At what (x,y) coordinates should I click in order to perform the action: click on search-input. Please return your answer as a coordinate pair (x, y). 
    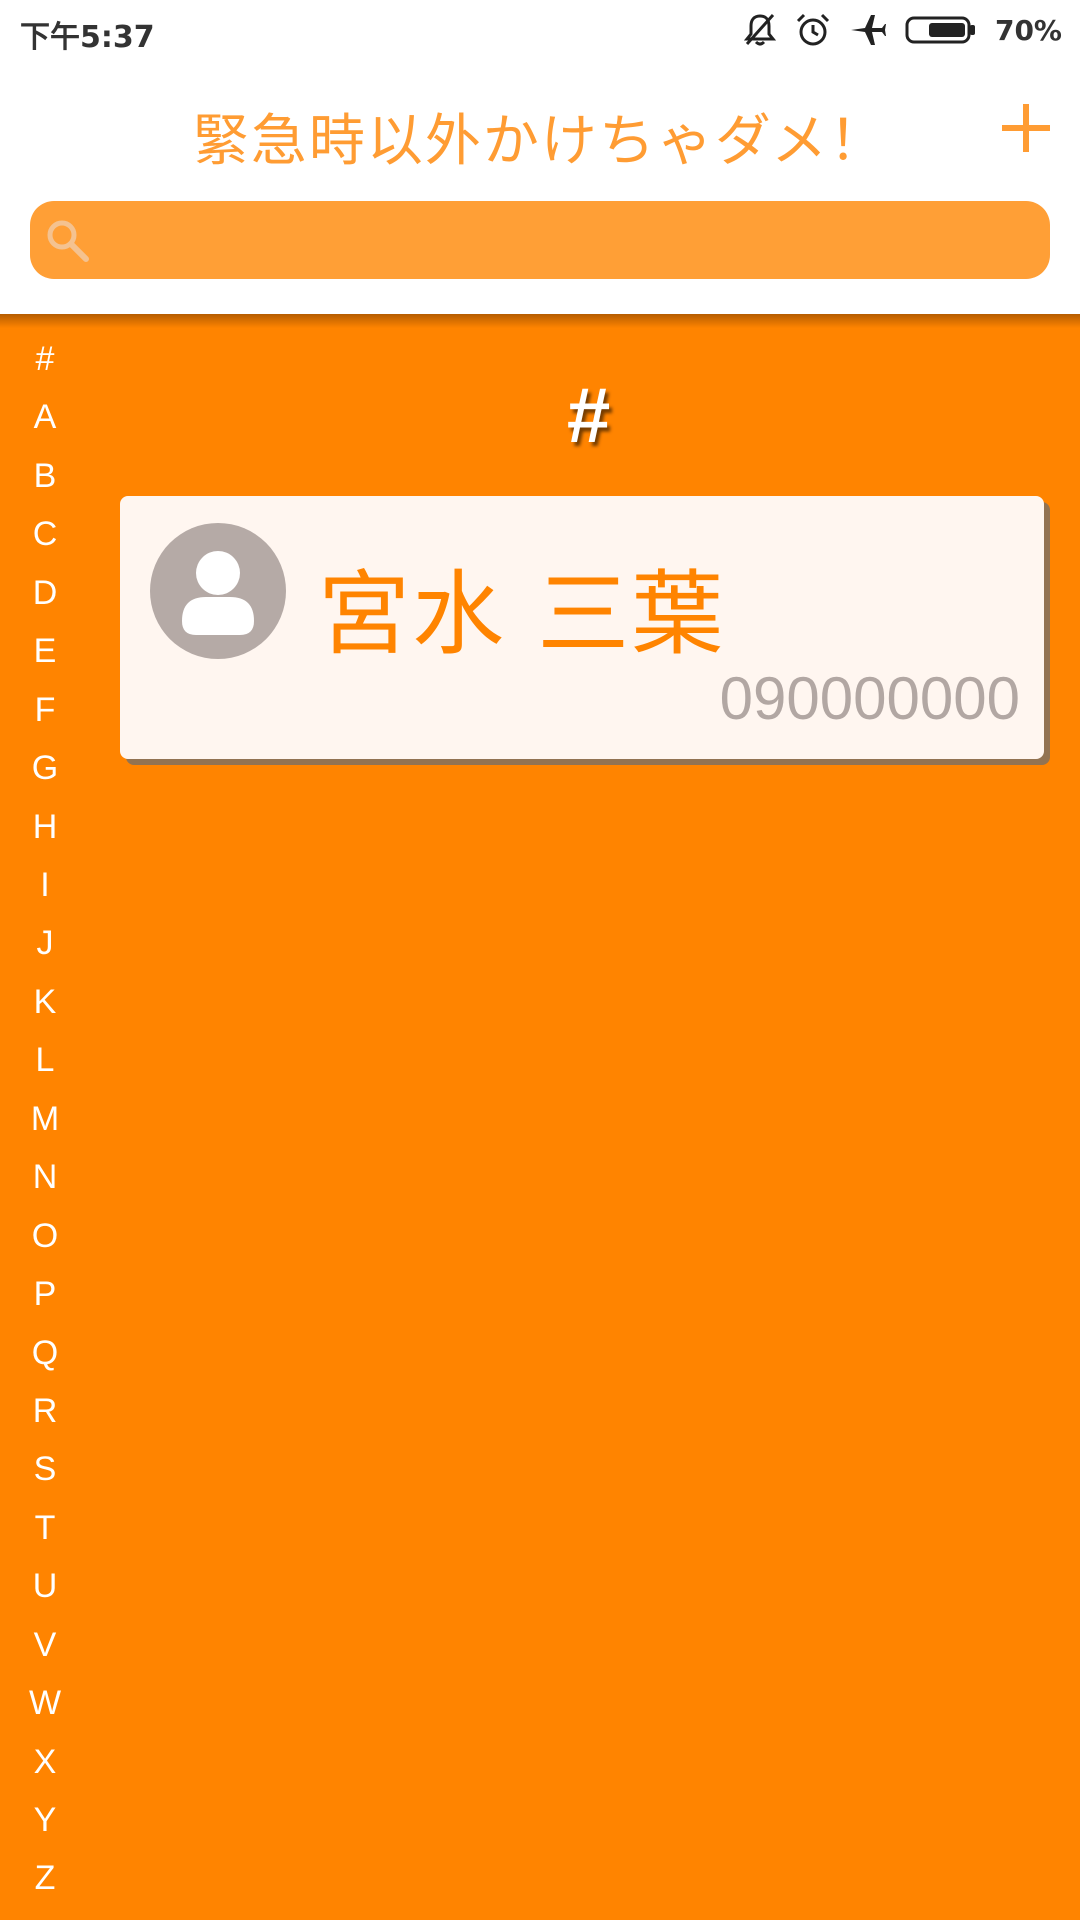
    Looking at the image, I should click on (572, 241).